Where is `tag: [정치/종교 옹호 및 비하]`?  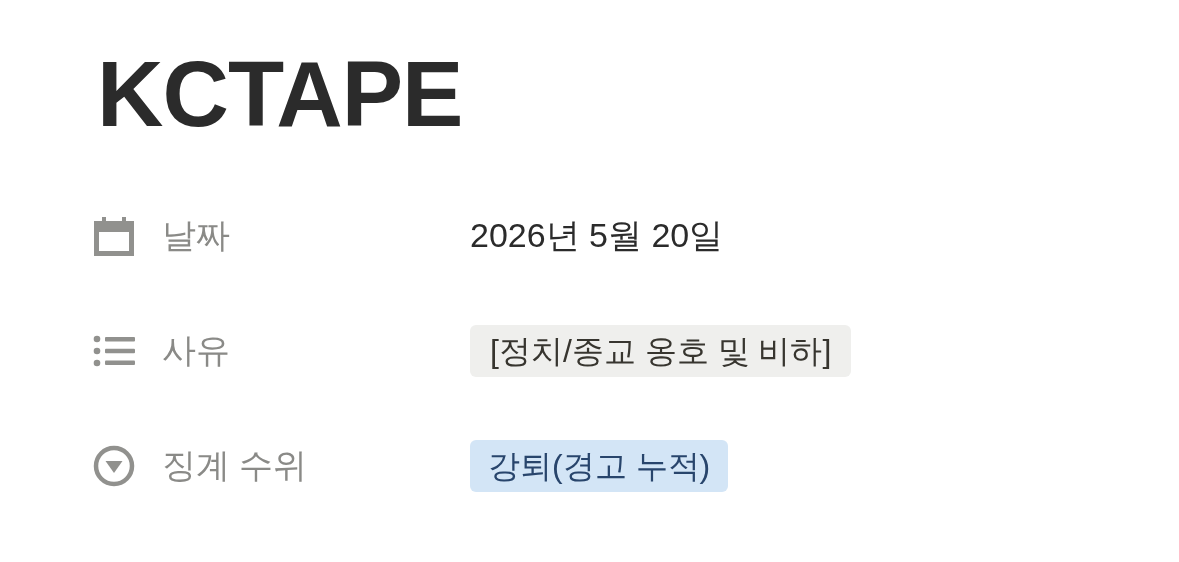 tag: [정치/종교 옹호 및 비하] is located at coordinates (661, 350).